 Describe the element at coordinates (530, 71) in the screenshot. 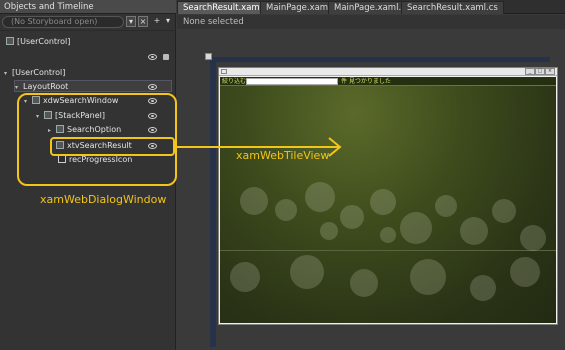

I see `minimize-button: _` at that location.